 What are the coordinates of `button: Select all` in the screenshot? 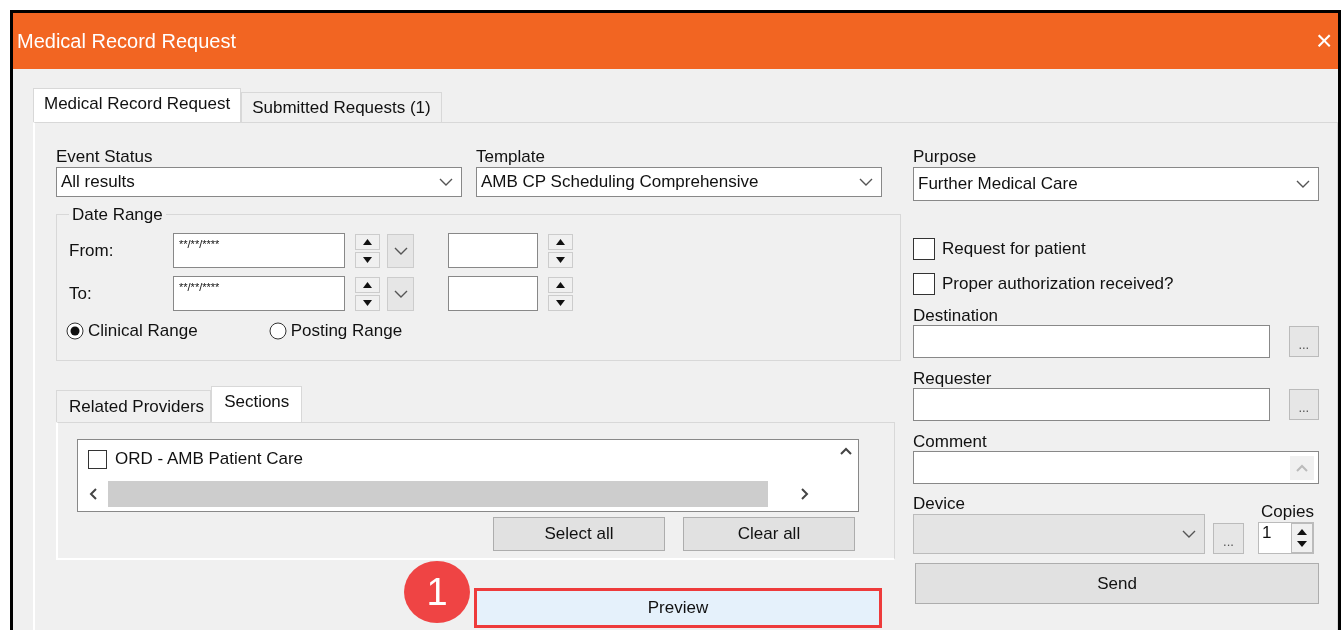 It's located at (579, 534).